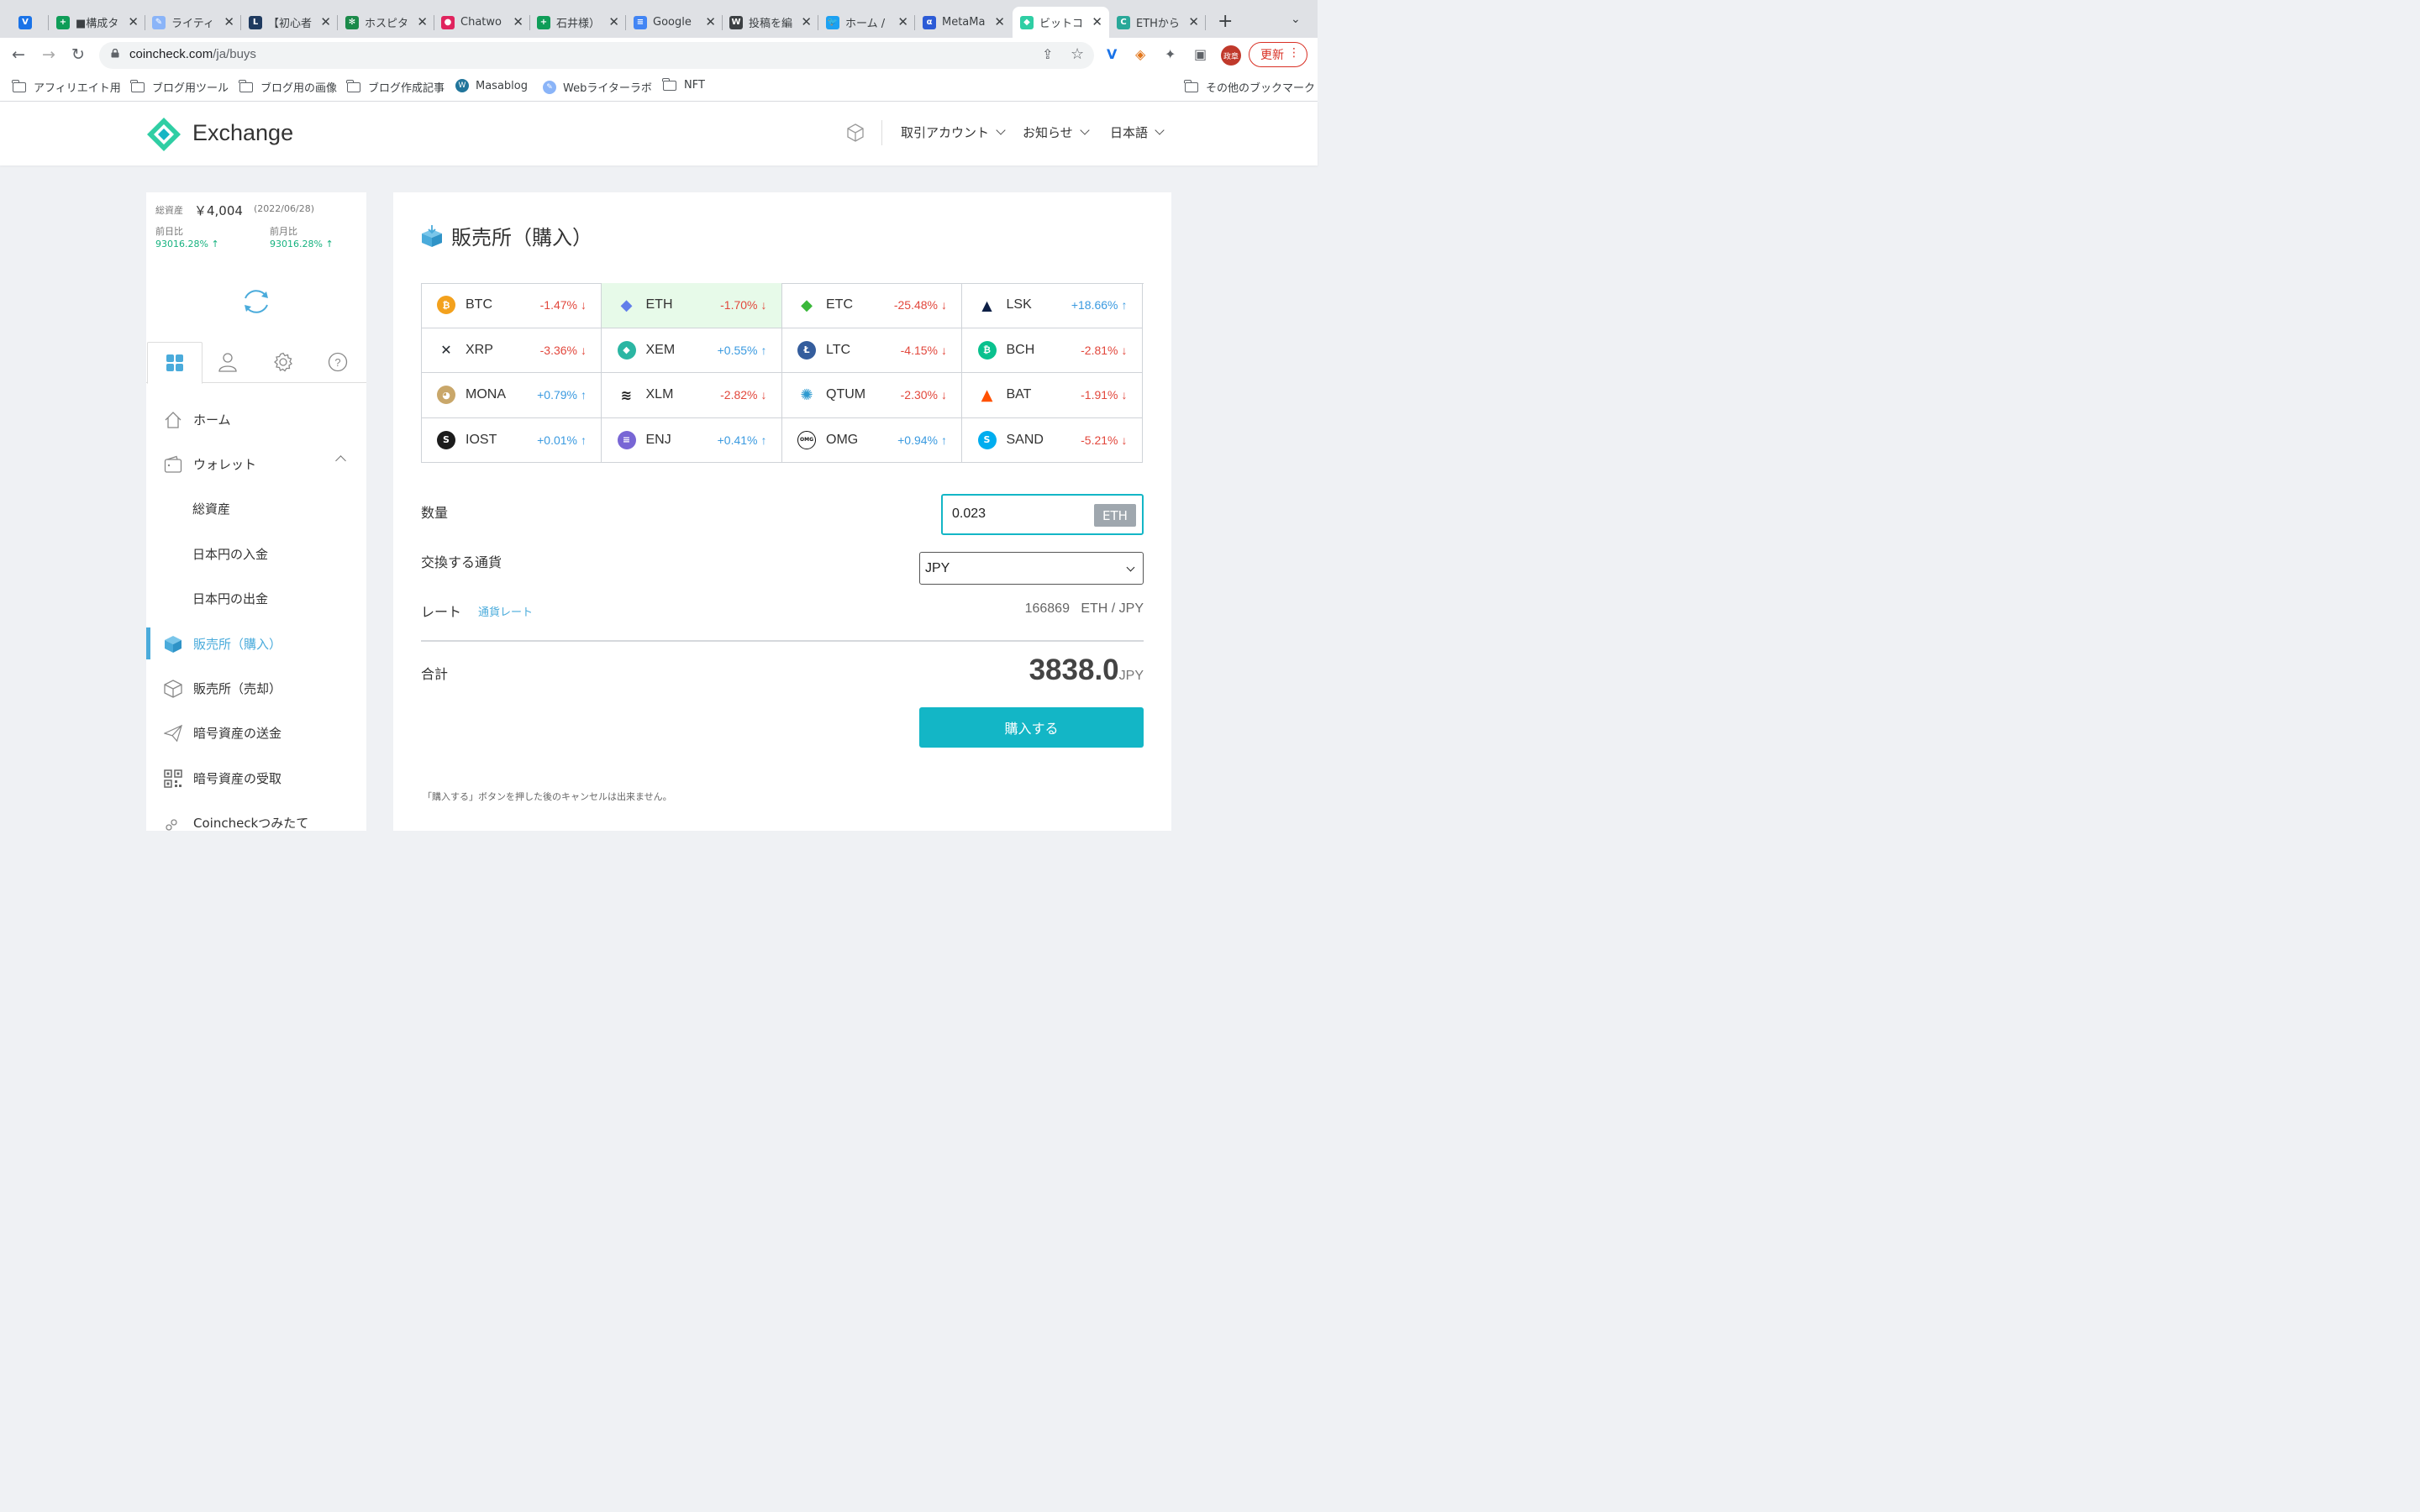 Image resolution: width=2420 pixels, height=1512 pixels. I want to click on share-icon: ⇪, so click(1047, 54).